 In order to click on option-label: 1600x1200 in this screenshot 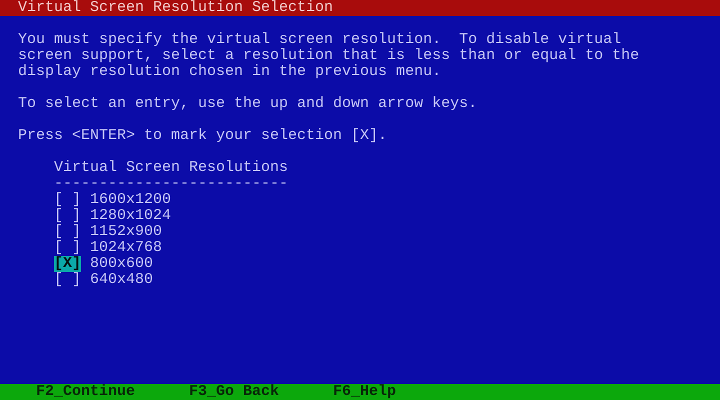, I will do `click(131, 200)`.